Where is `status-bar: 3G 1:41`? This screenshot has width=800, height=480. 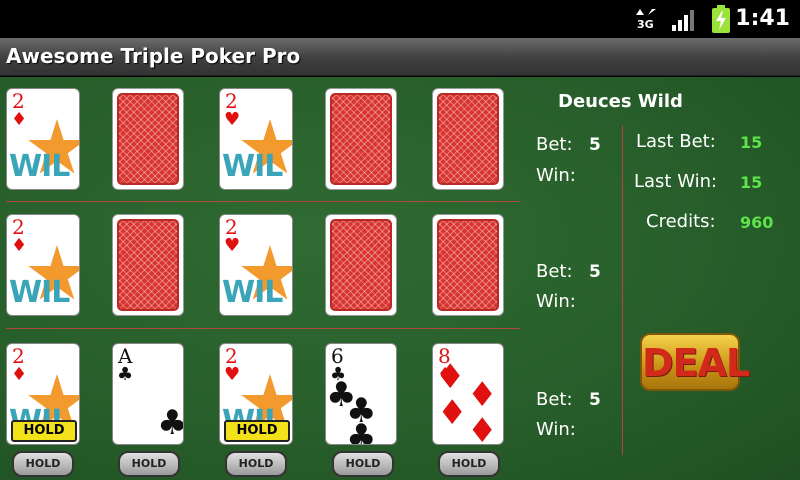 status-bar: 3G 1:41 is located at coordinates (400, 19).